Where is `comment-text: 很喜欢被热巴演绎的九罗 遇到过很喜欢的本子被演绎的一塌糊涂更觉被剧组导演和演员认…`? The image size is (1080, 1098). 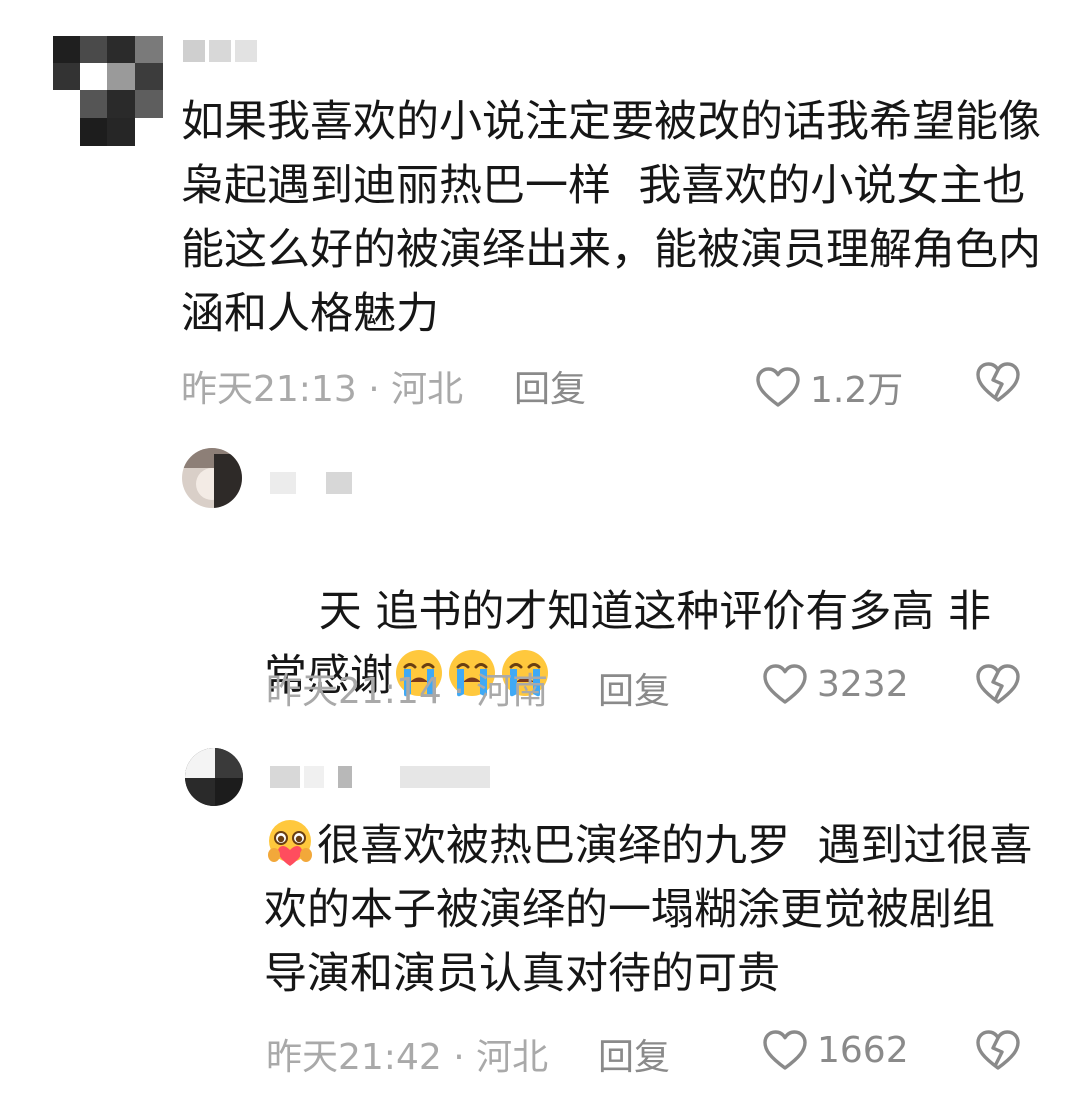 comment-text: 很喜欢被热巴演绎的九罗 遇到过很喜欢的本子被演绎的一塌糊涂更觉被剧组导演和演员认… is located at coordinates (649, 910).